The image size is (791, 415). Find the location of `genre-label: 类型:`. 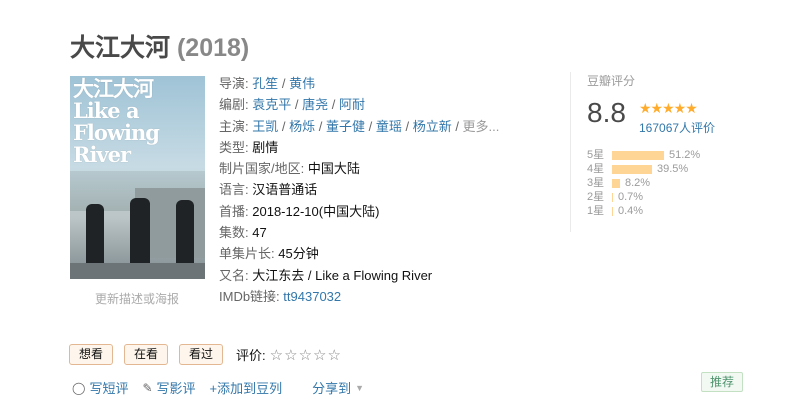

genre-label: 类型: is located at coordinates (234, 147).